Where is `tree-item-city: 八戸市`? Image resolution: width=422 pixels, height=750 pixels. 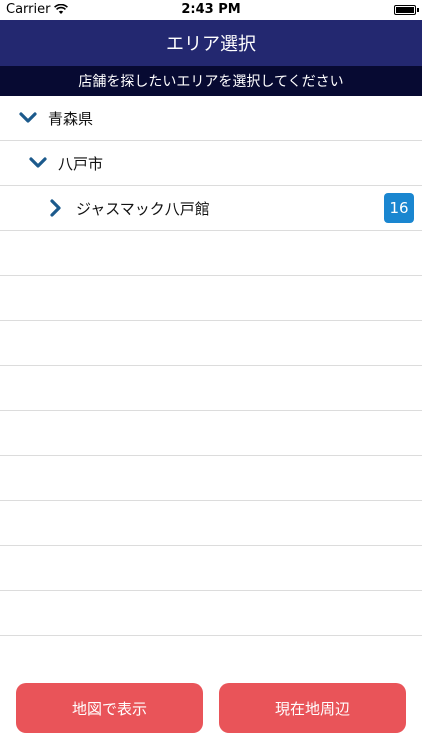 tree-item-city: 八戸市 is located at coordinates (211, 163).